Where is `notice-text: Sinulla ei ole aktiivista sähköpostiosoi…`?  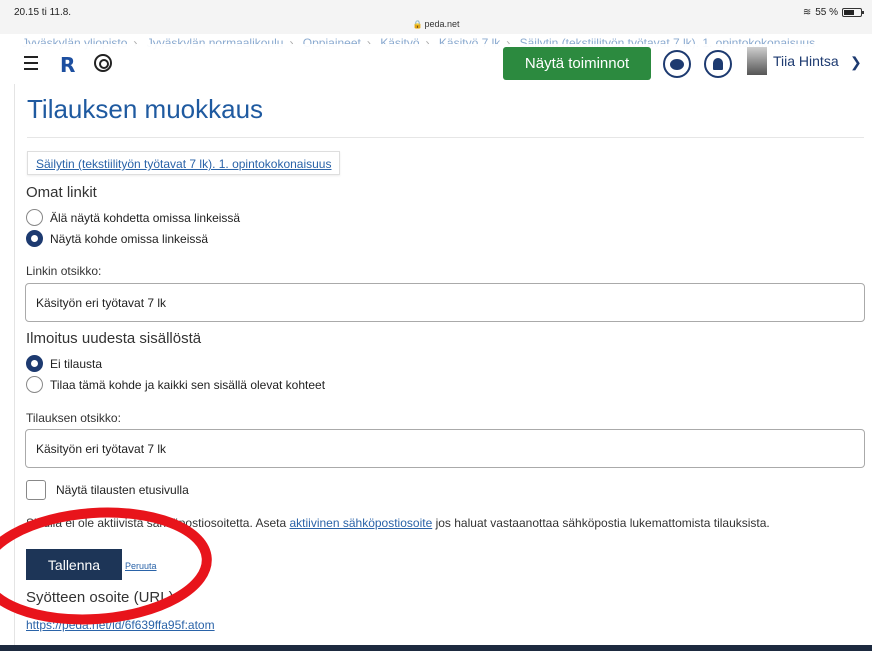
notice-text: Sinulla ei ole aktiivista sähköpostiosoi… is located at coordinates (158, 523).